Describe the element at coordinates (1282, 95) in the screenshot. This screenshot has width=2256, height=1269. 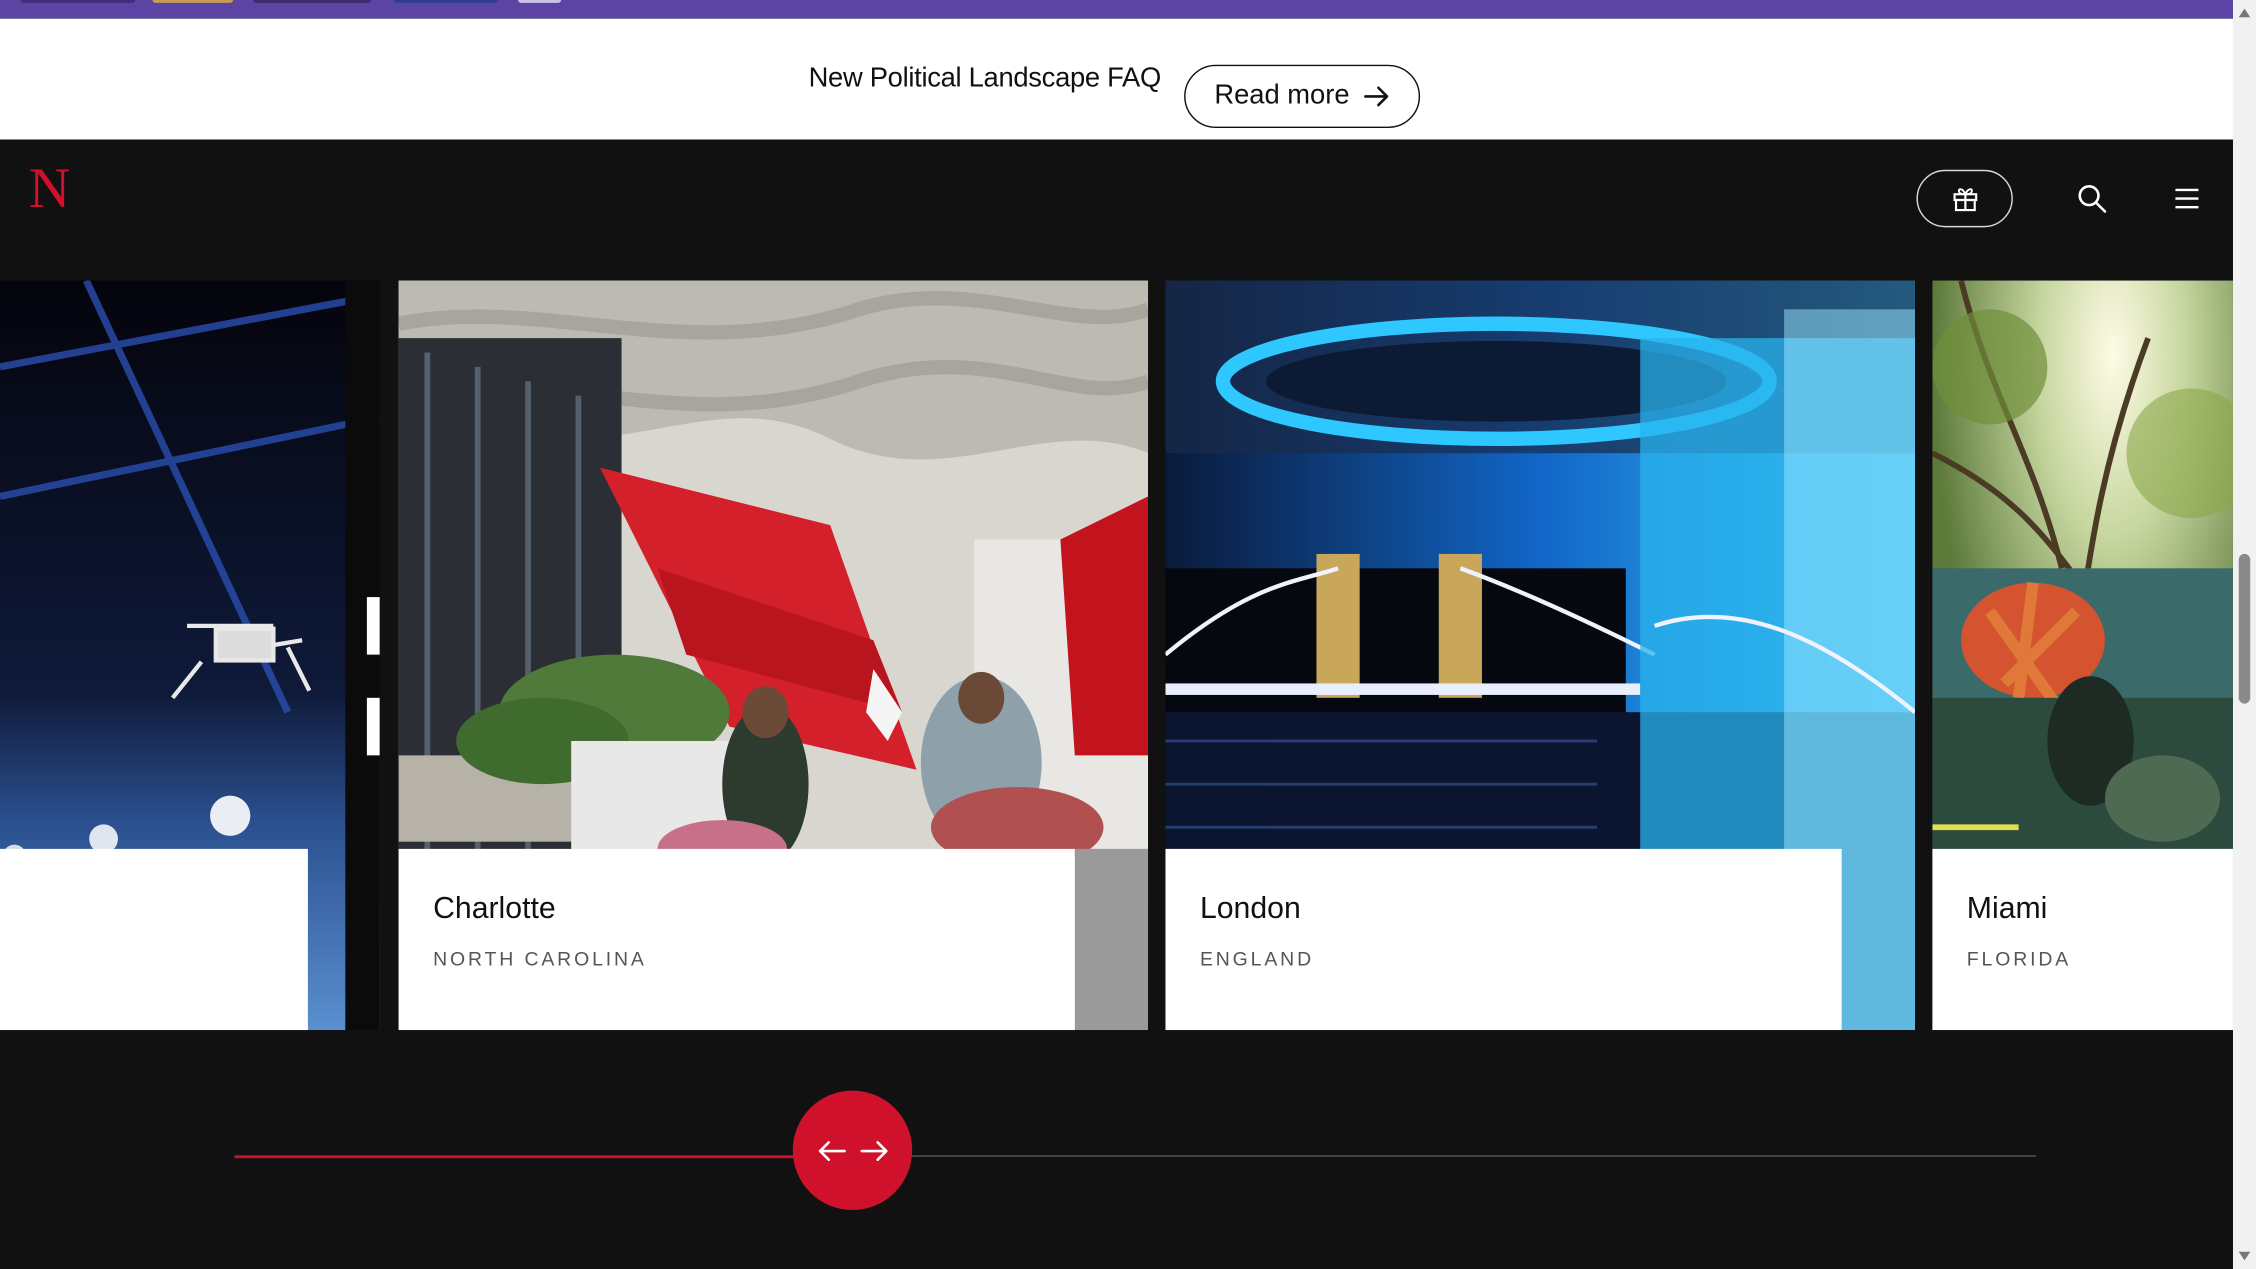
I see `read-more-label: Read more` at that location.